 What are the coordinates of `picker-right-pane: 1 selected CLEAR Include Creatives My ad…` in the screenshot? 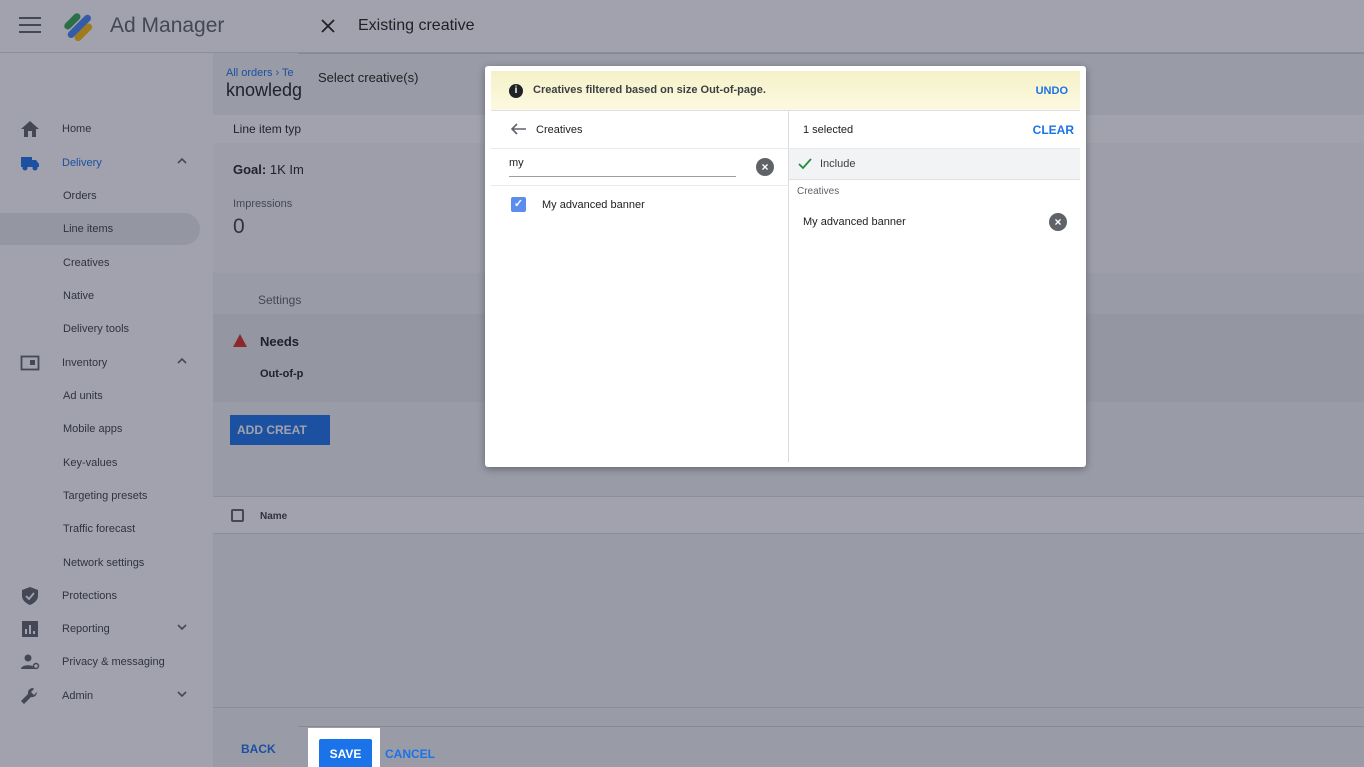 It's located at (934, 286).